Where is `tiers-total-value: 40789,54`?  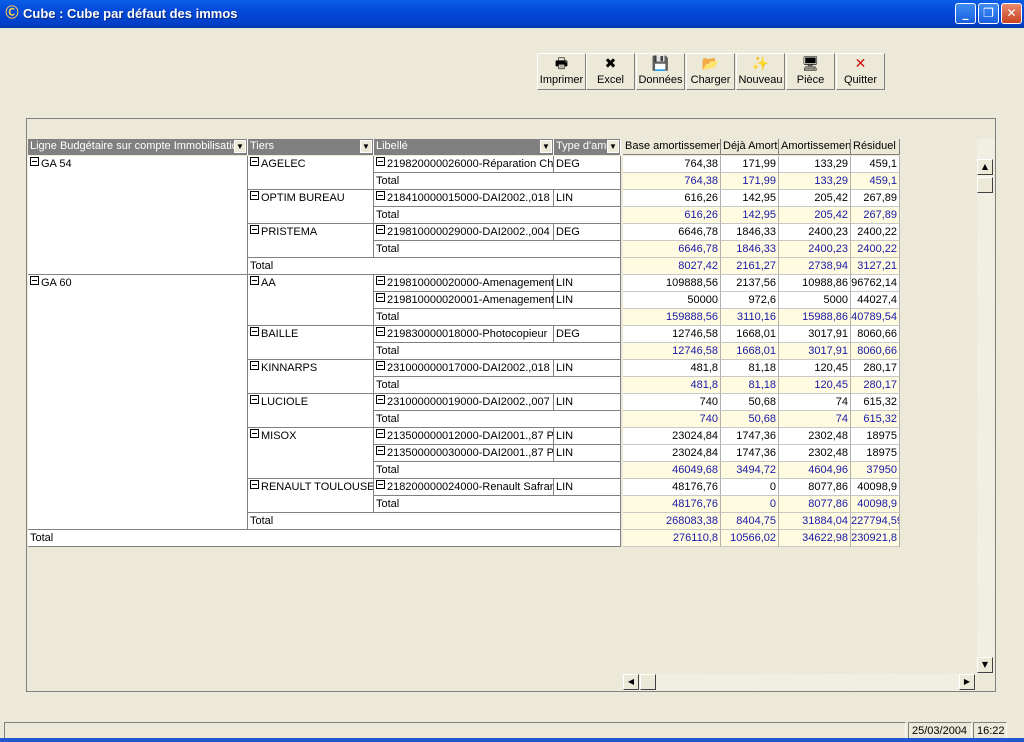
tiers-total-value: 40789,54 is located at coordinates (875, 317).